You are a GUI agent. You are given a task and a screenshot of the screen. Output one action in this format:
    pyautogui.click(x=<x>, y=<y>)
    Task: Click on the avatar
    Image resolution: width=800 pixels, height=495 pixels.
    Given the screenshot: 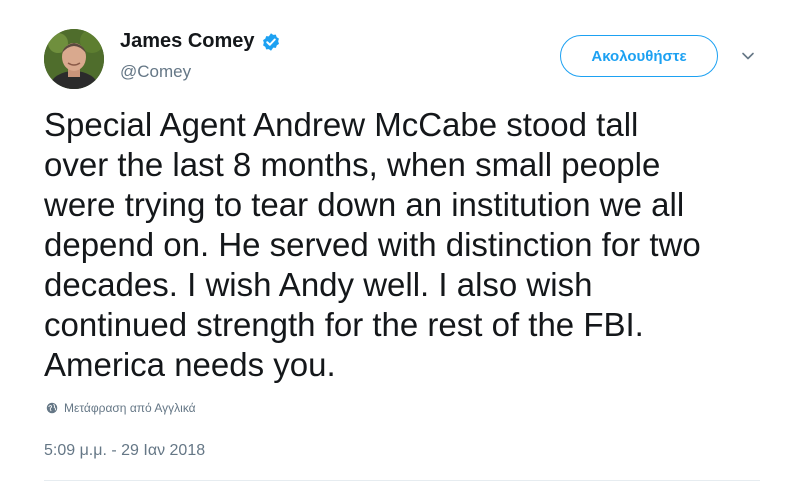 What is the action you would take?
    pyautogui.click(x=74, y=59)
    